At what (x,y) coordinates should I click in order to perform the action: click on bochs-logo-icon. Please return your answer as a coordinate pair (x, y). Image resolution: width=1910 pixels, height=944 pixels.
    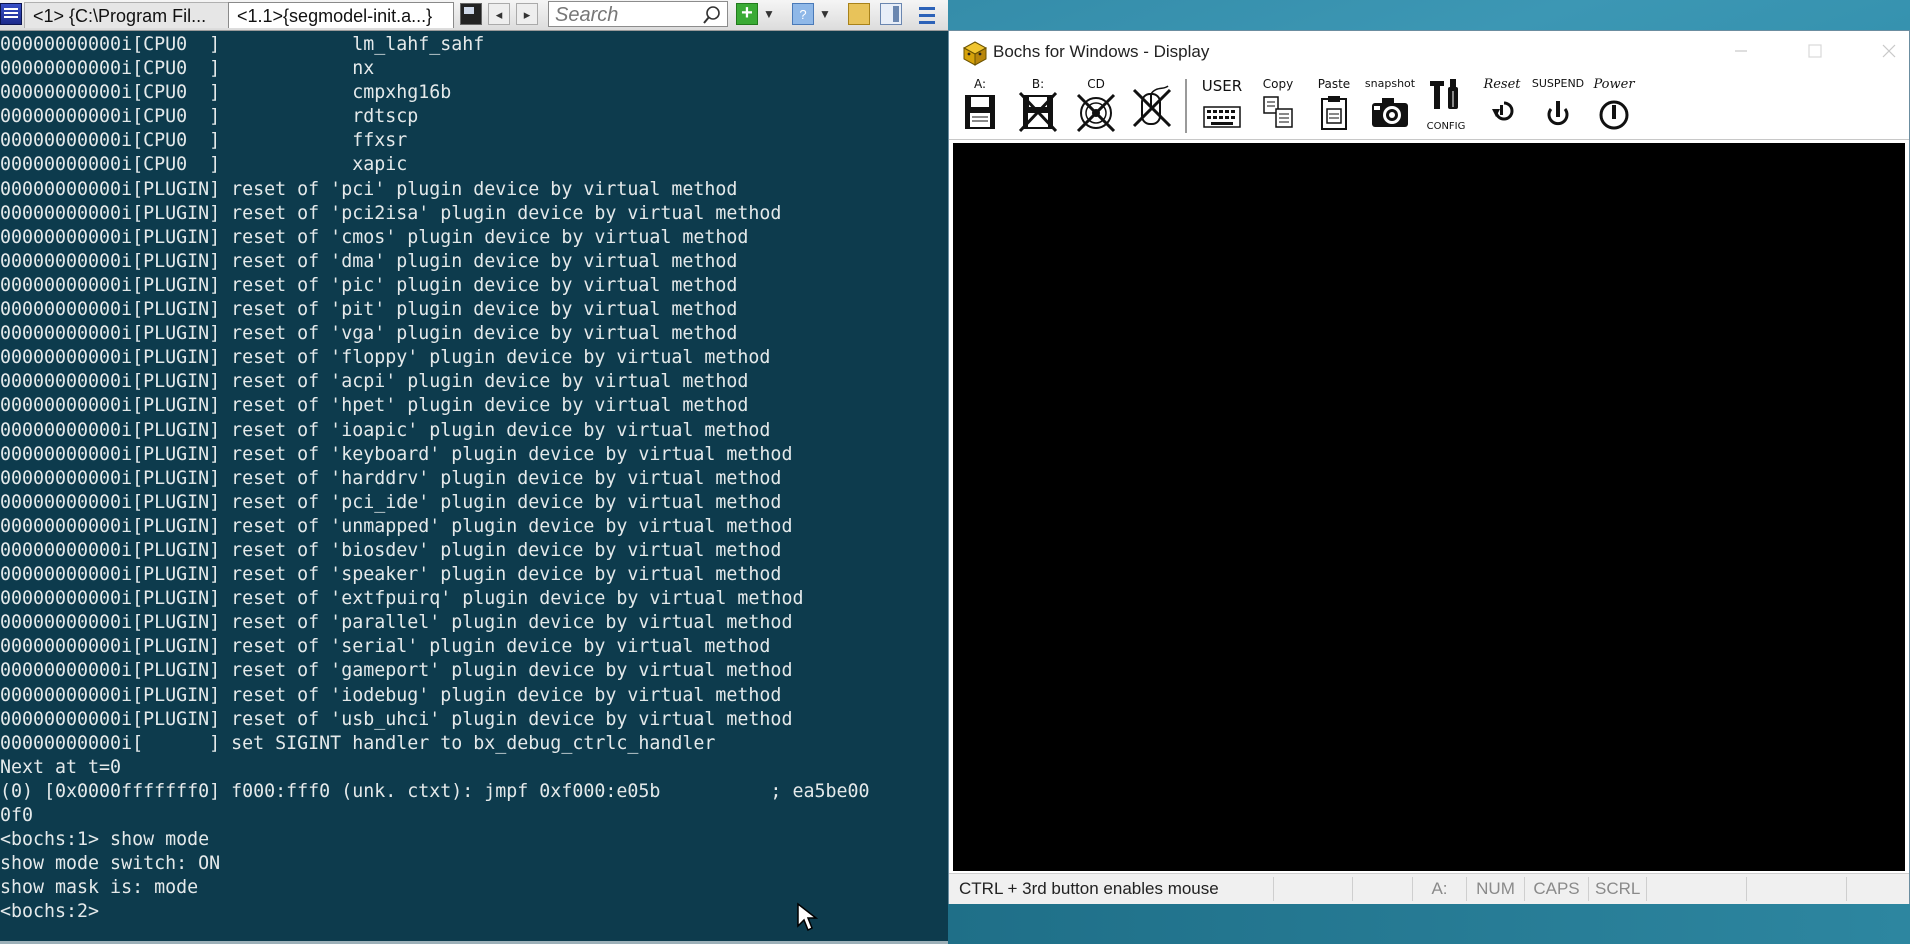
    Looking at the image, I should click on (975, 53).